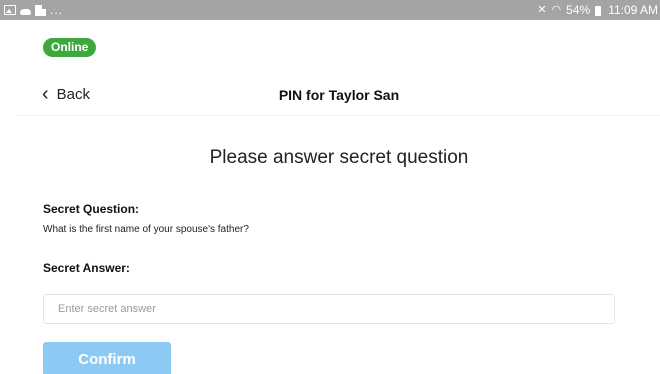 The width and height of the screenshot is (660, 374). I want to click on clock: 11:09 AM, so click(633, 10).